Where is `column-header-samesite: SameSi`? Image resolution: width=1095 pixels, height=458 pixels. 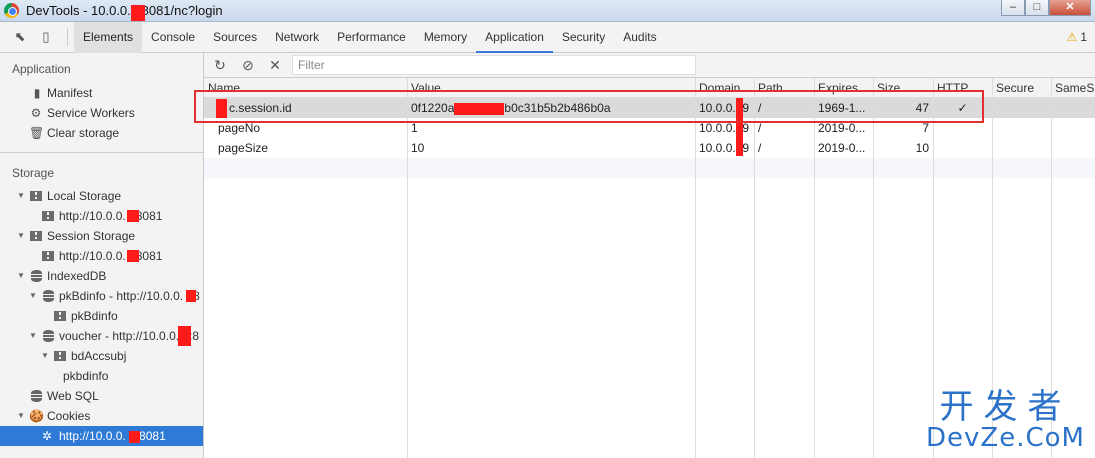 column-header-samesite: SameSi is located at coordinates (1073, 88).